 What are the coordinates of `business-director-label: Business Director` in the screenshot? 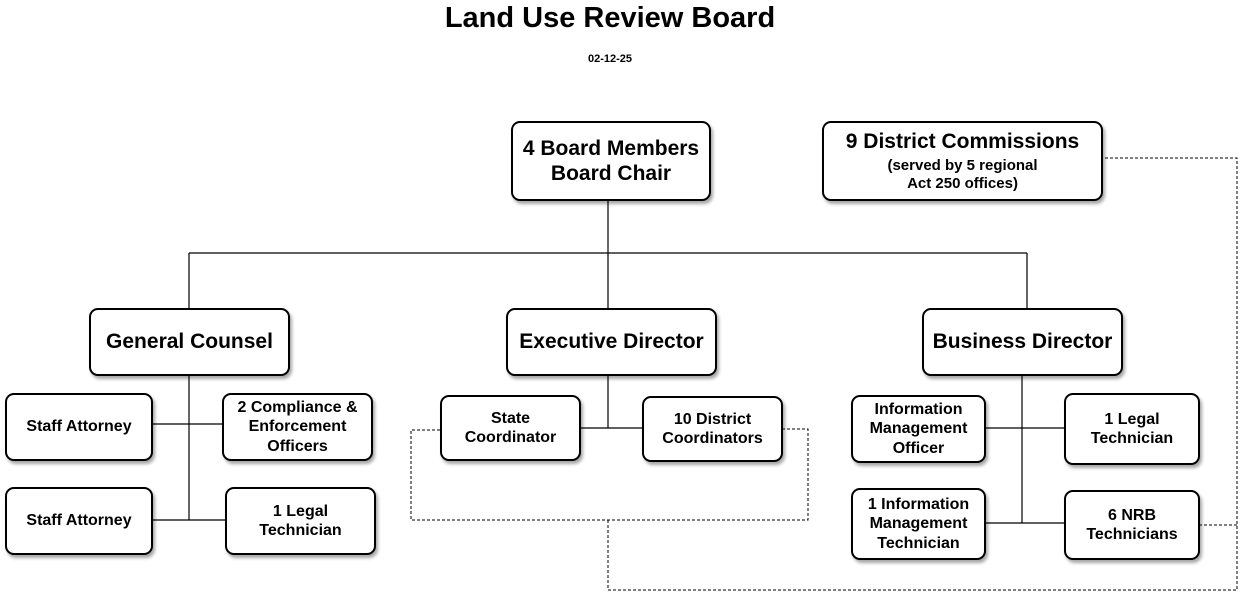 It's located at (1022, 342).